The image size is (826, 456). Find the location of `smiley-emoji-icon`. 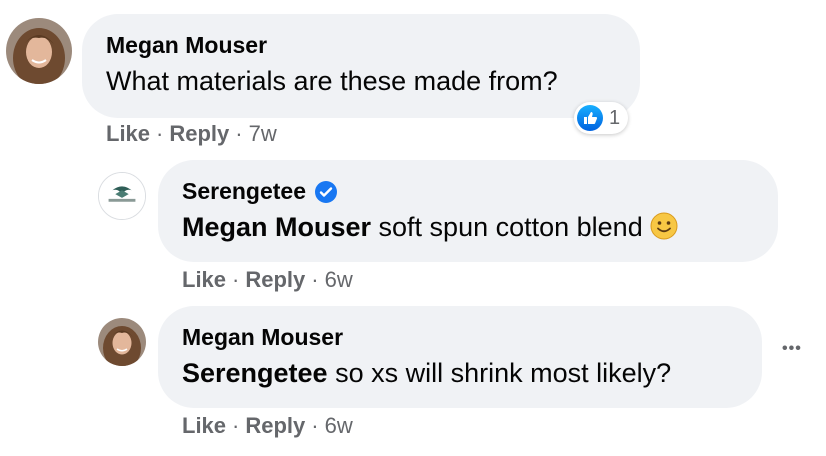

smiley-emoji-icon is located at coordinates (664, 226).